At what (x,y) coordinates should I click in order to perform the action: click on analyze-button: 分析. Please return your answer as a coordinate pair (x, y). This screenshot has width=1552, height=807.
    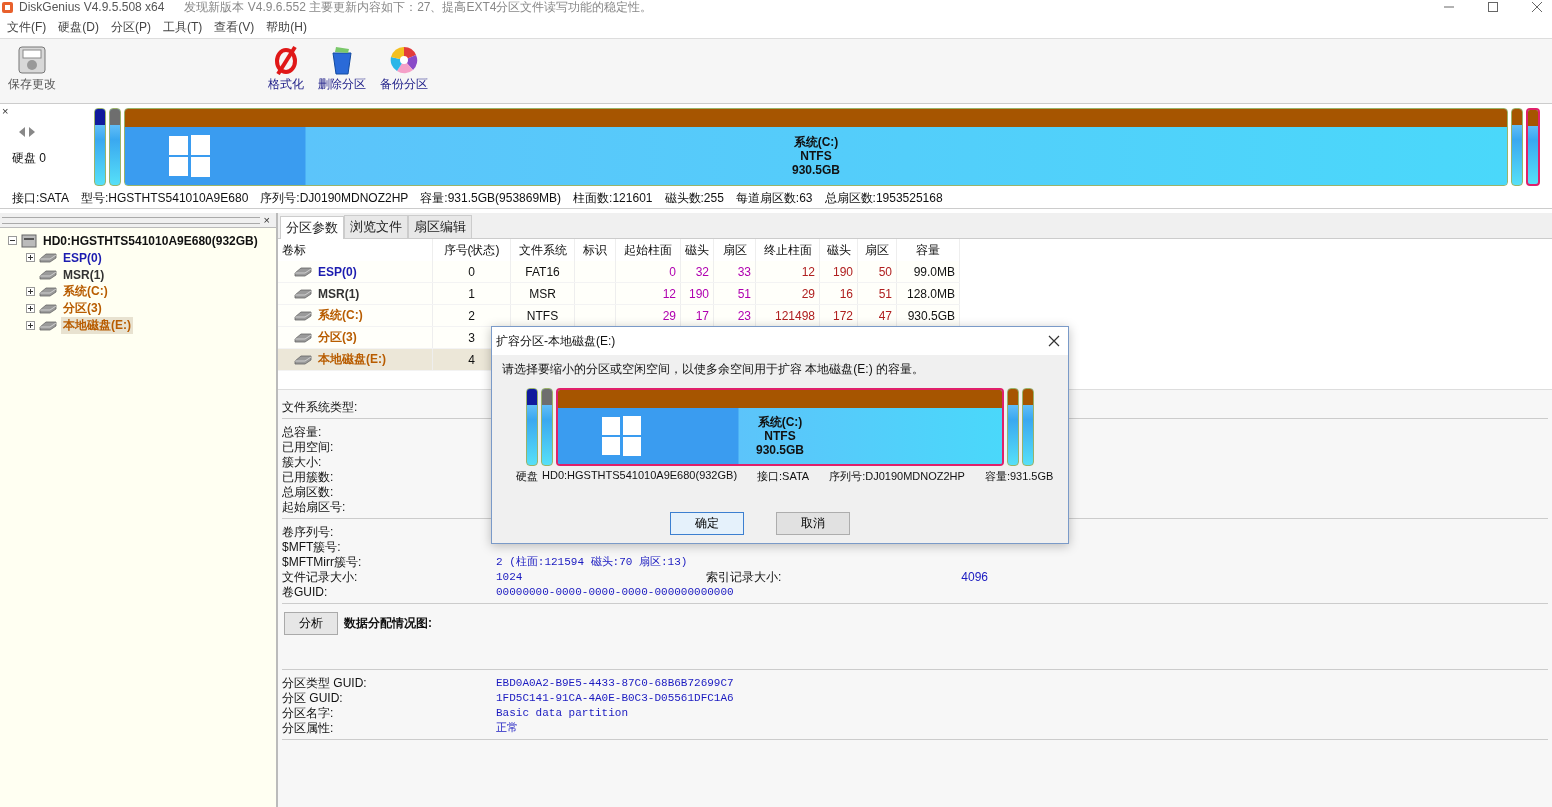
    Looking at the image, I should click on (311, 623).